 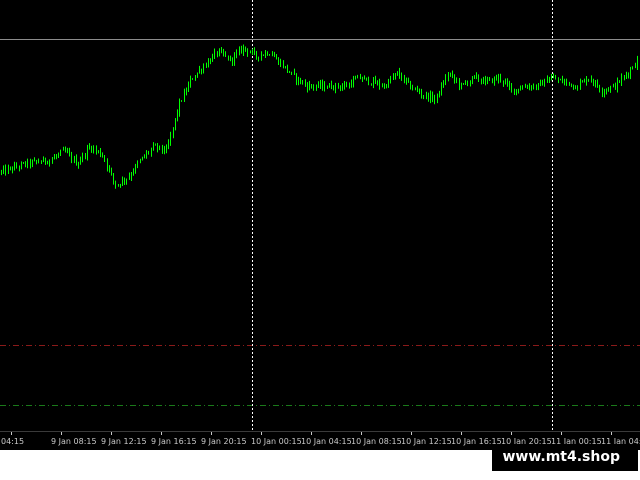 What do you see at coordinates (174, 441) in the screenshot?
I see `x-tick-label: 9 Jan 16:15` at bounding box center [174, 441].